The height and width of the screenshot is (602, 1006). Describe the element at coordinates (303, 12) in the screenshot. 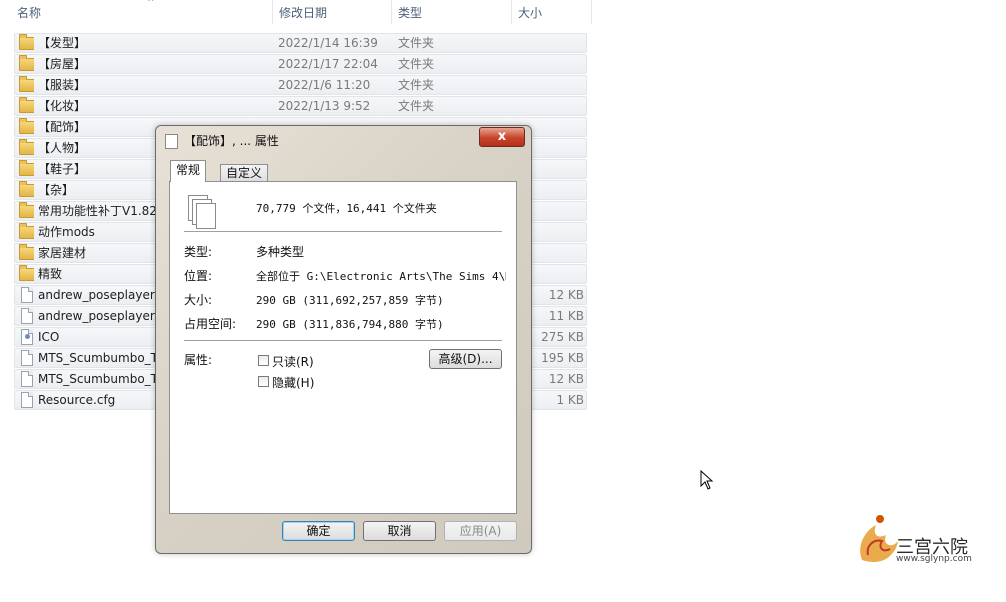

I see `column-header-date-label: 修改日期` at that location.